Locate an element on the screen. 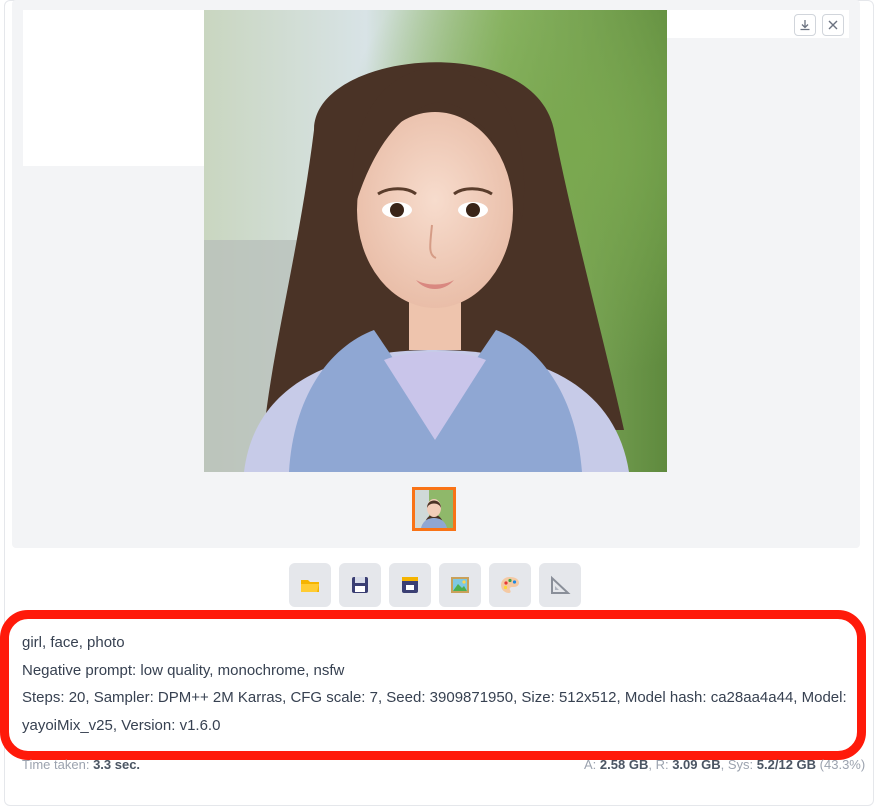  folder-icon is located at coordinates (310, 586).